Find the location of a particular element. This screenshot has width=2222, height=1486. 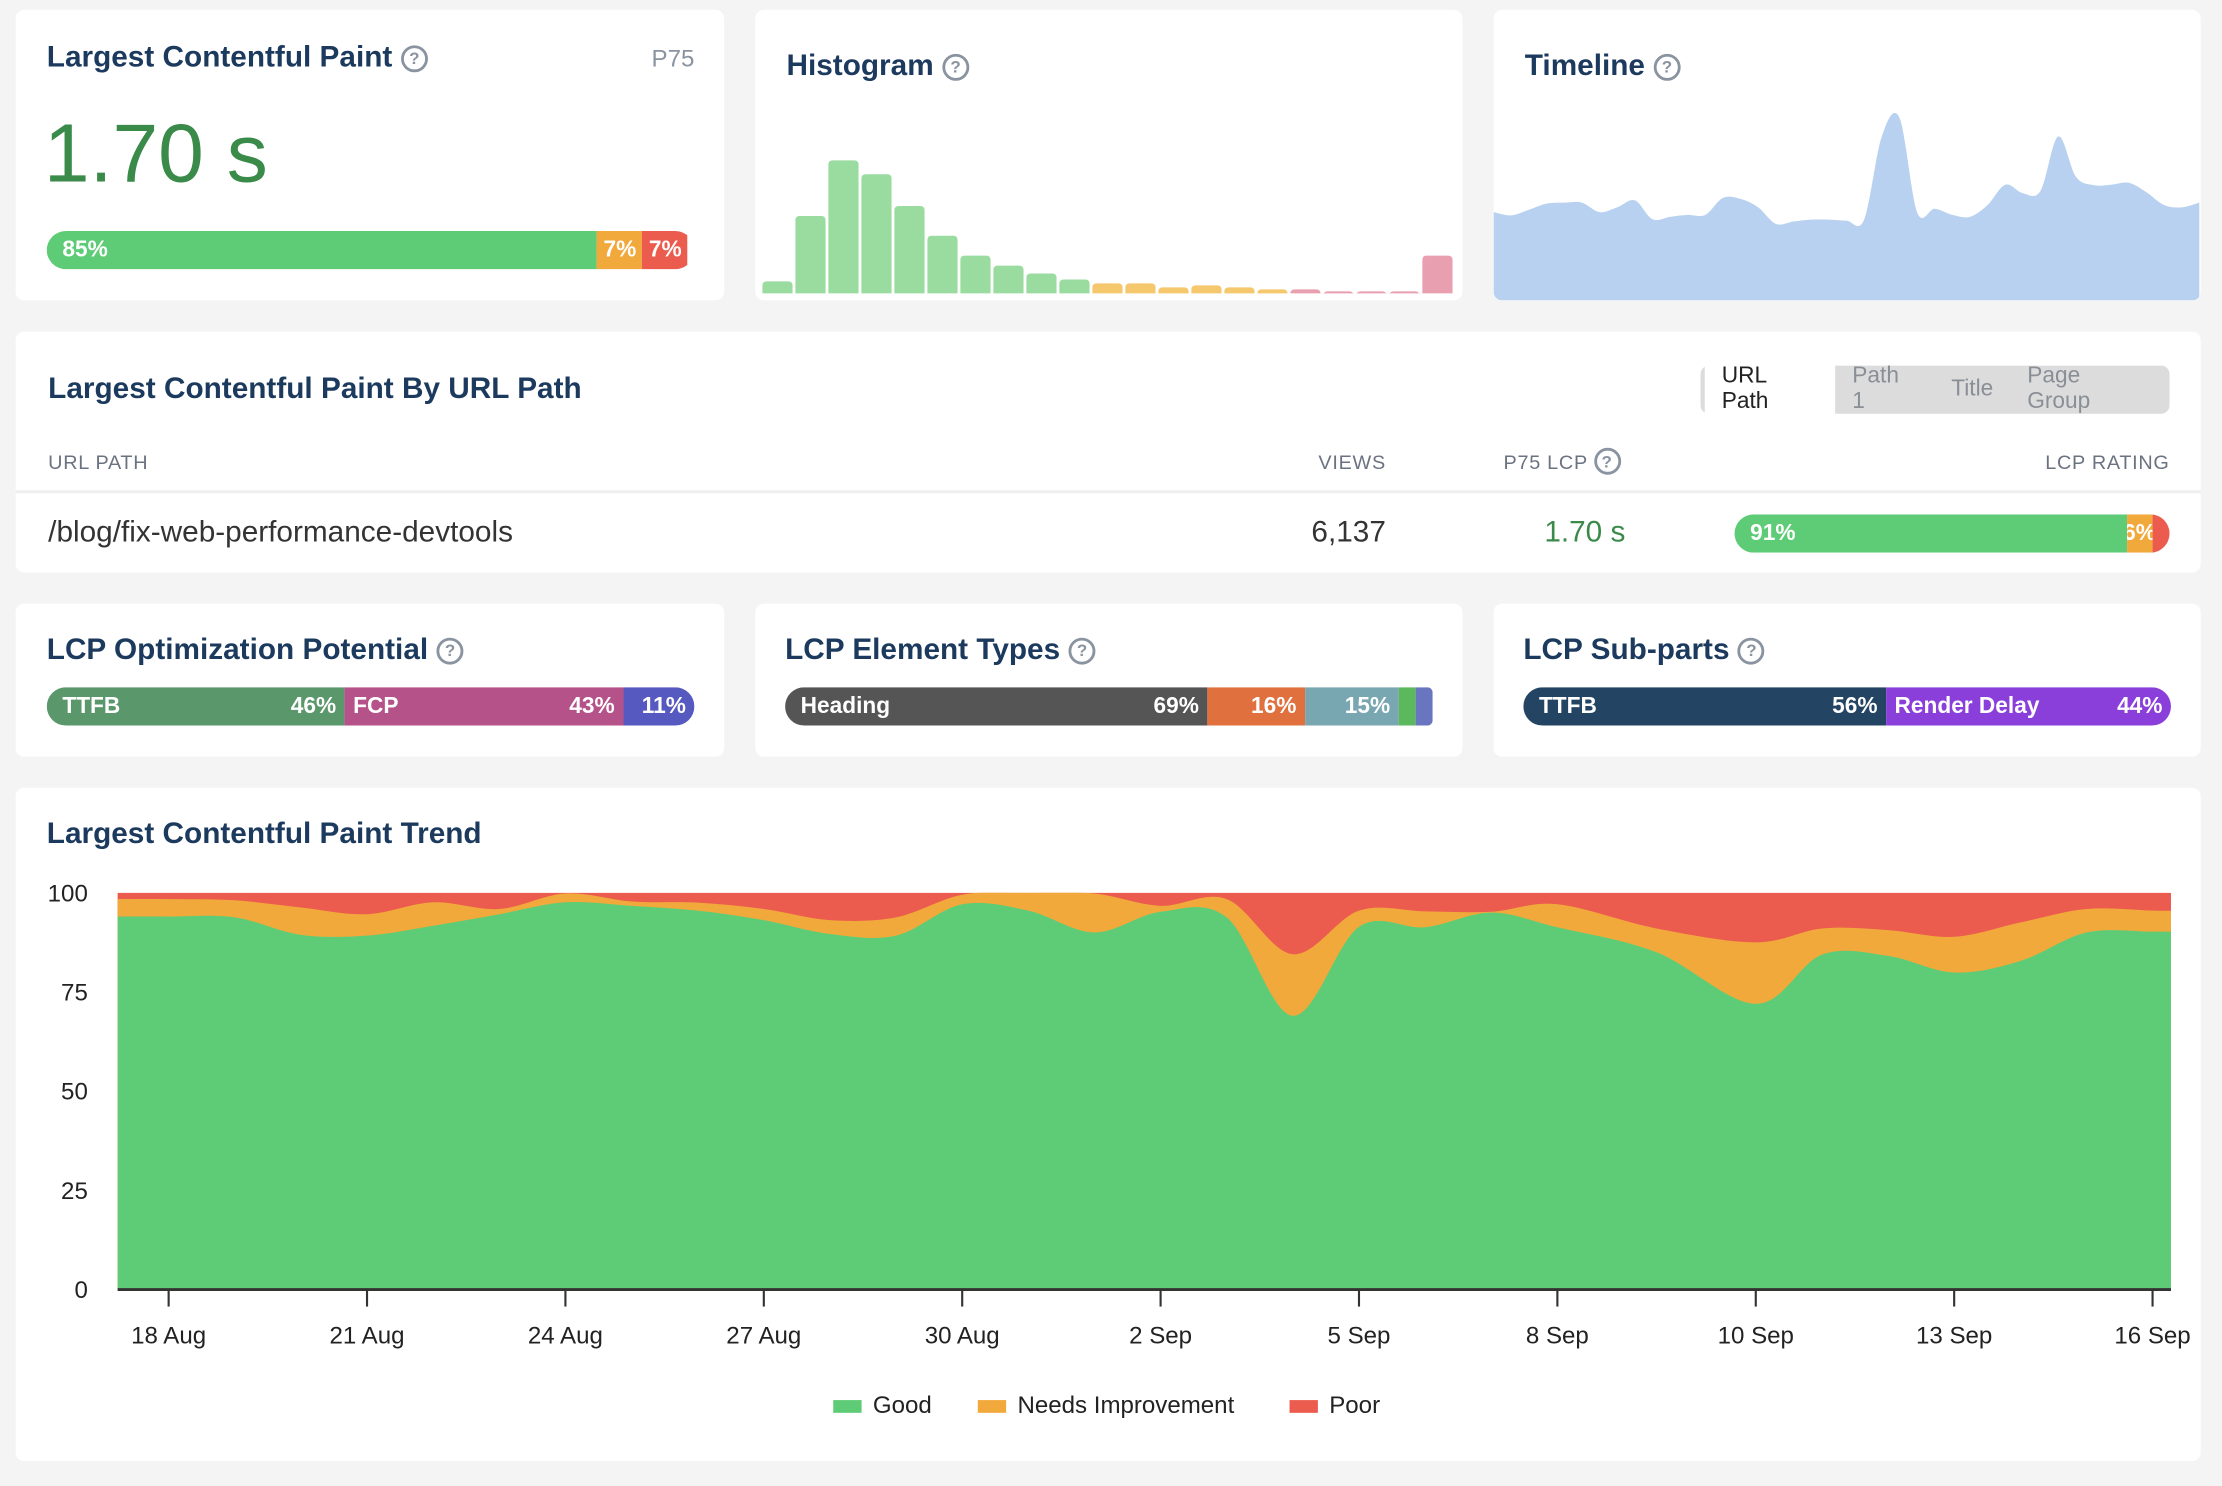

segment-name: TTFB is located at coordinates (1567, 705).